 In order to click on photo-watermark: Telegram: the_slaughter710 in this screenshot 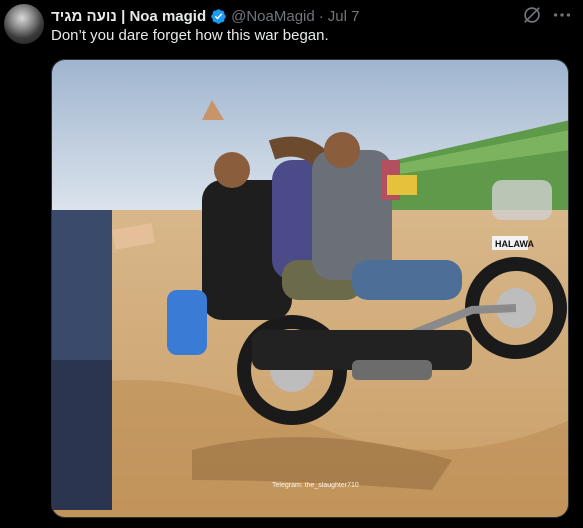, I will do `click(315, 485)`.